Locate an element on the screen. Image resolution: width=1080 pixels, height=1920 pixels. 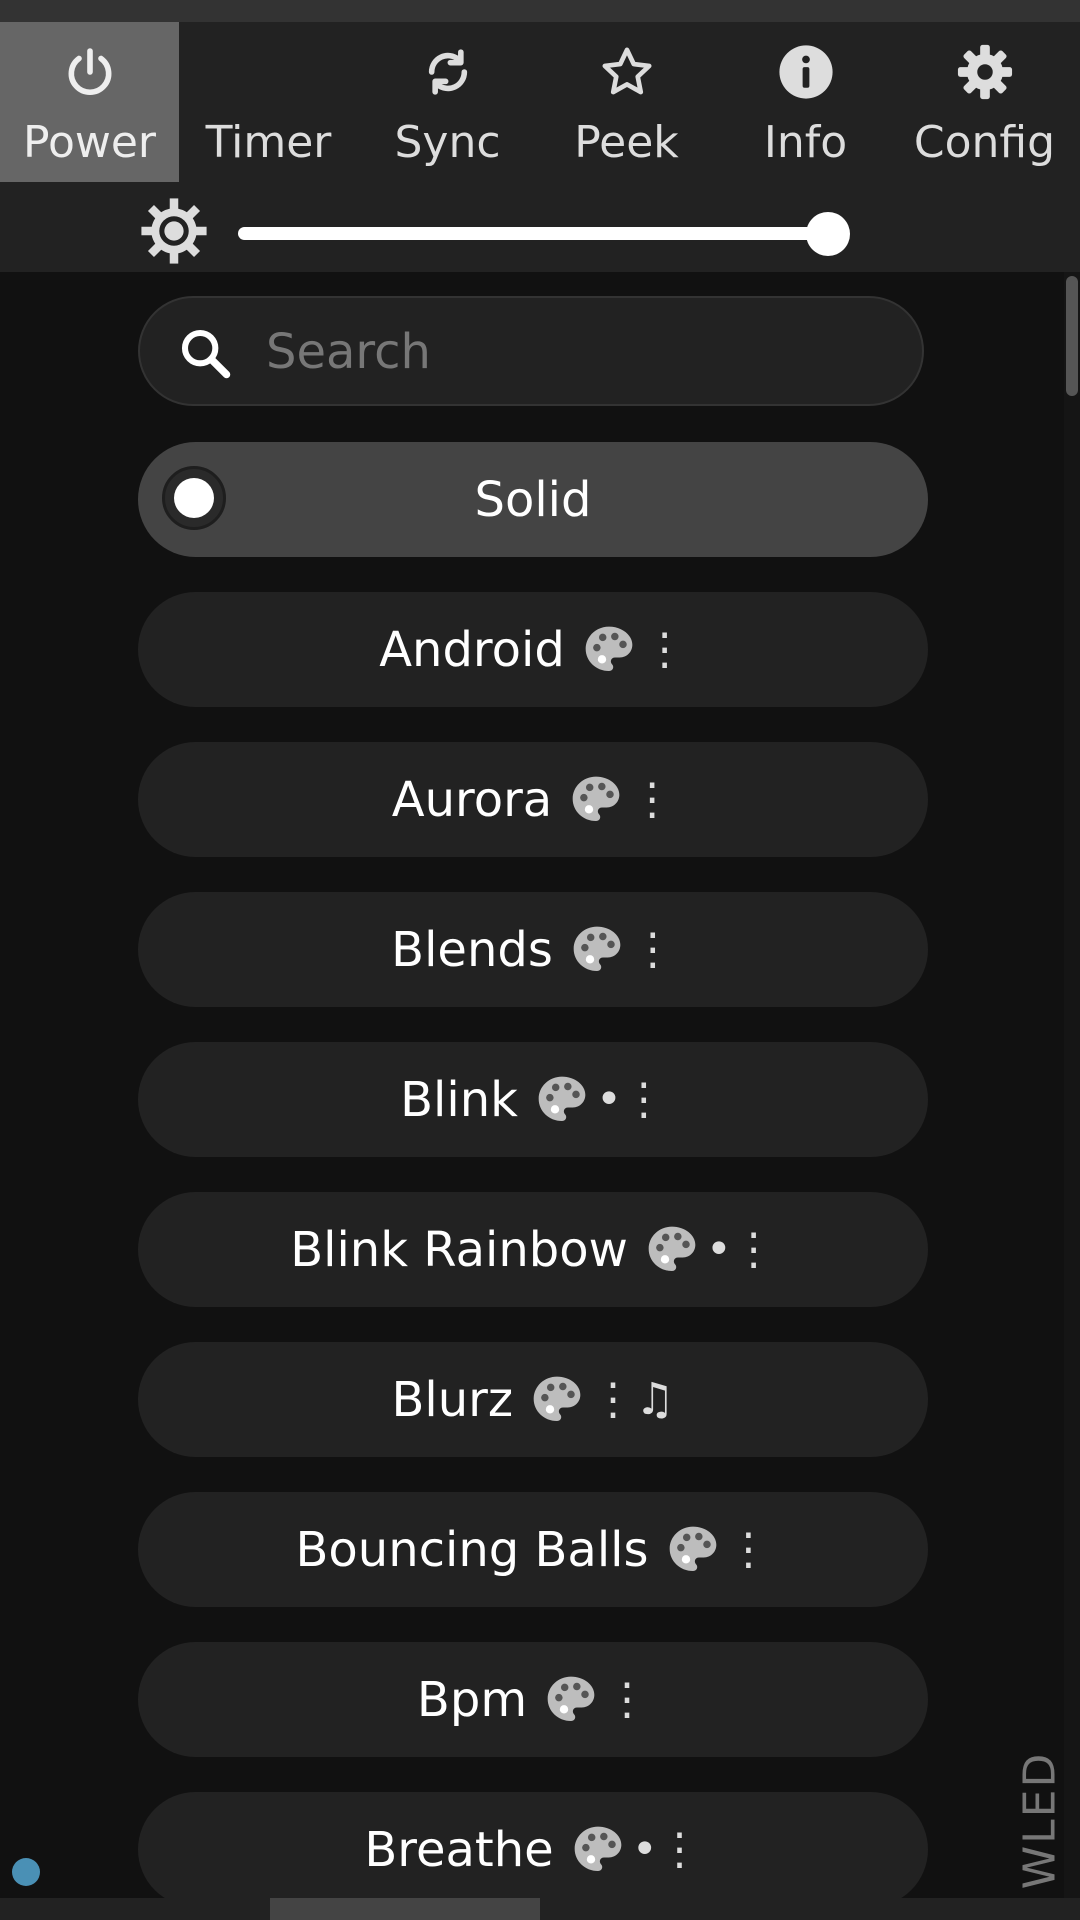
effect-name: Aurora is located at coordinates (472, 799).